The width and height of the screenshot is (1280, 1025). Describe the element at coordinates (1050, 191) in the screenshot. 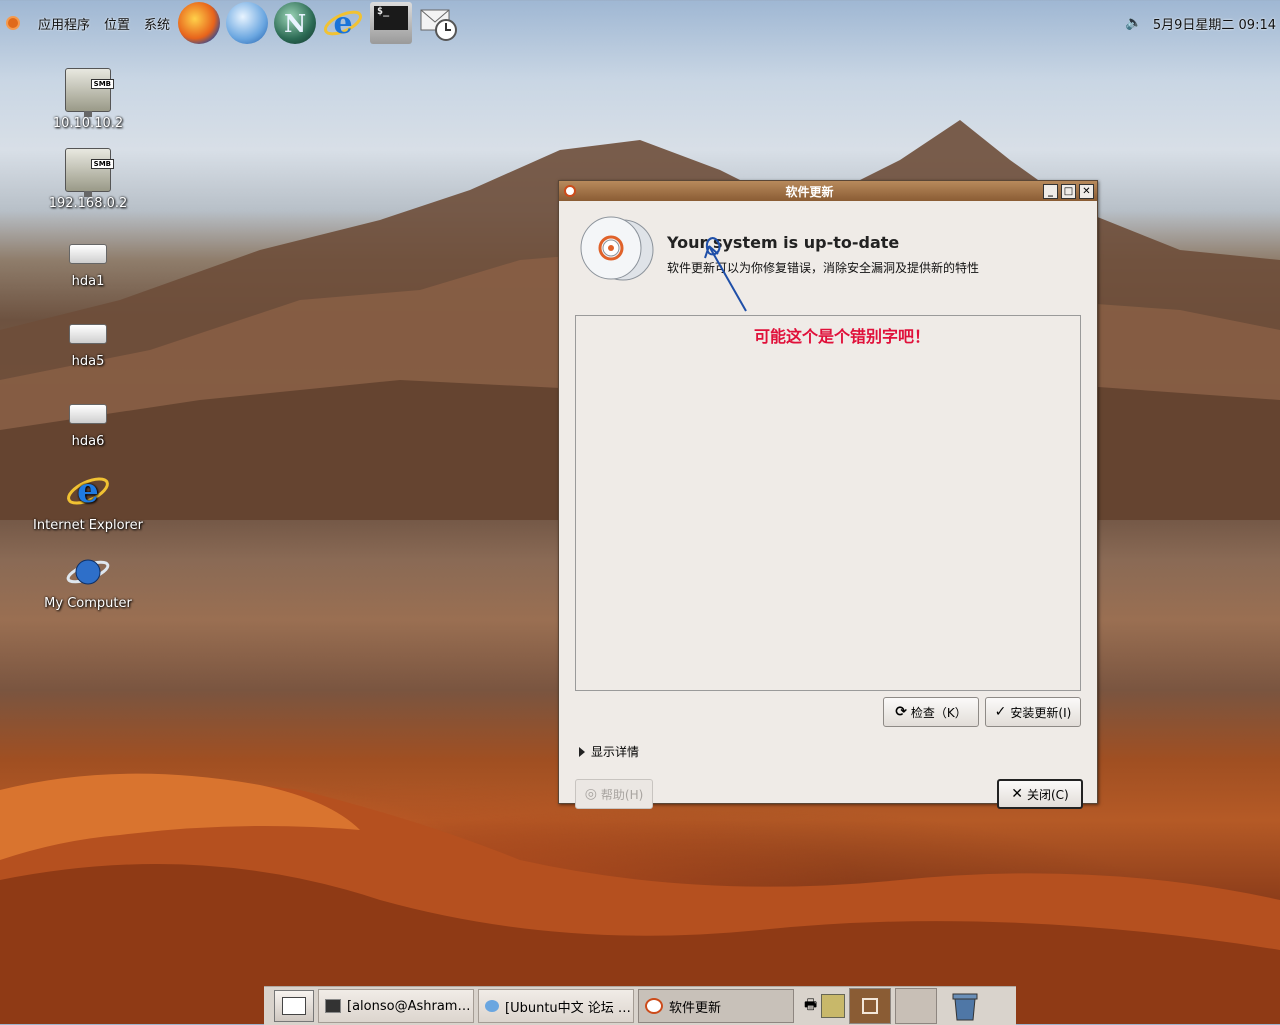

I see `minimize-button: _` at that location.